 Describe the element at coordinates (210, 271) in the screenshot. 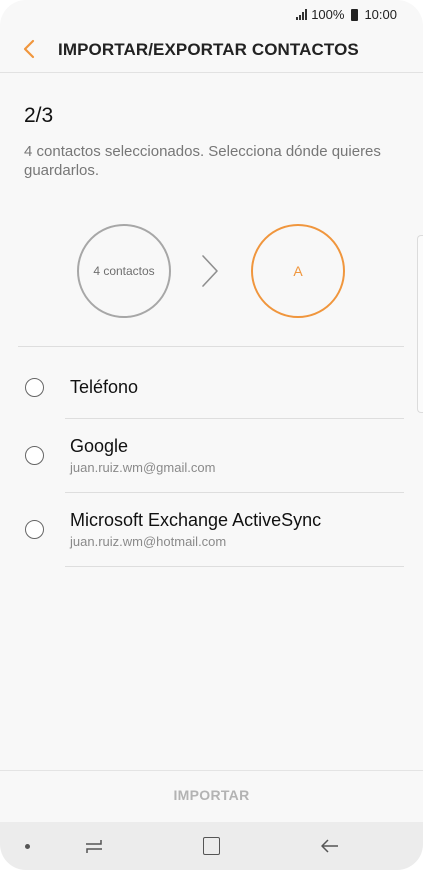

I see `chevron-right-icon` at that location.